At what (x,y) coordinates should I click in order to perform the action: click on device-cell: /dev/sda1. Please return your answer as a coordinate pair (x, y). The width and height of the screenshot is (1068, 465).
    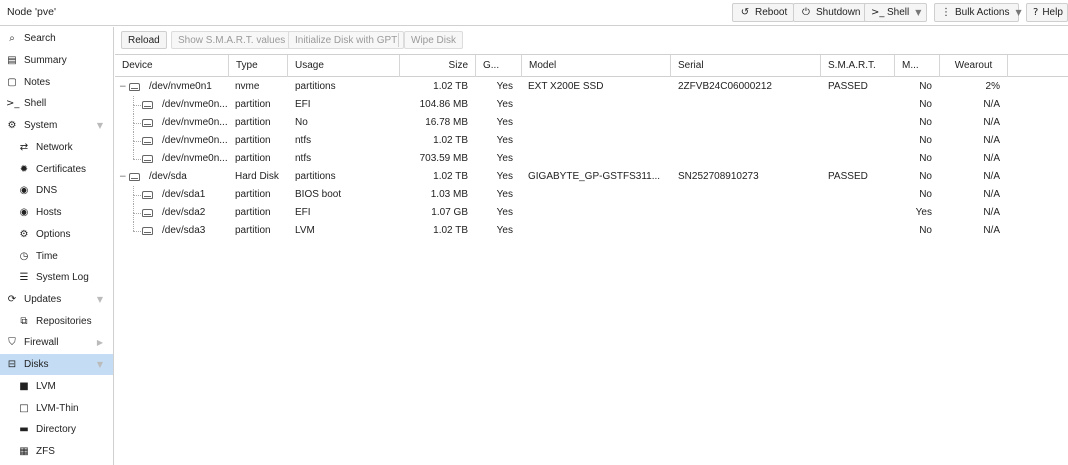
    Looking at the image, I should click on (184, 194).